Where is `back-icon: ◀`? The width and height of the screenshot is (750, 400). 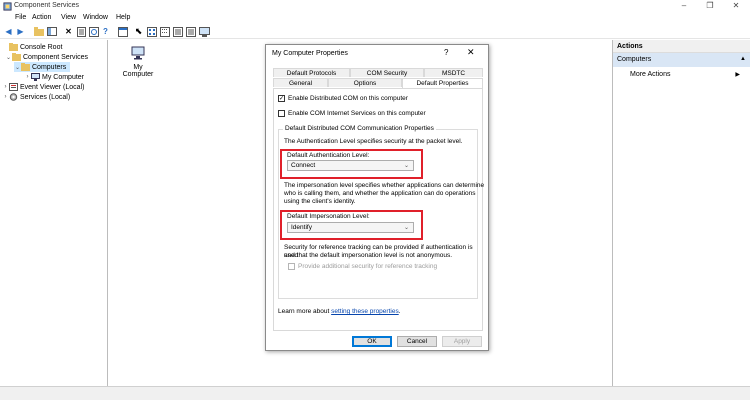
back-icon: ◀ is located at coordinates (8, 31).